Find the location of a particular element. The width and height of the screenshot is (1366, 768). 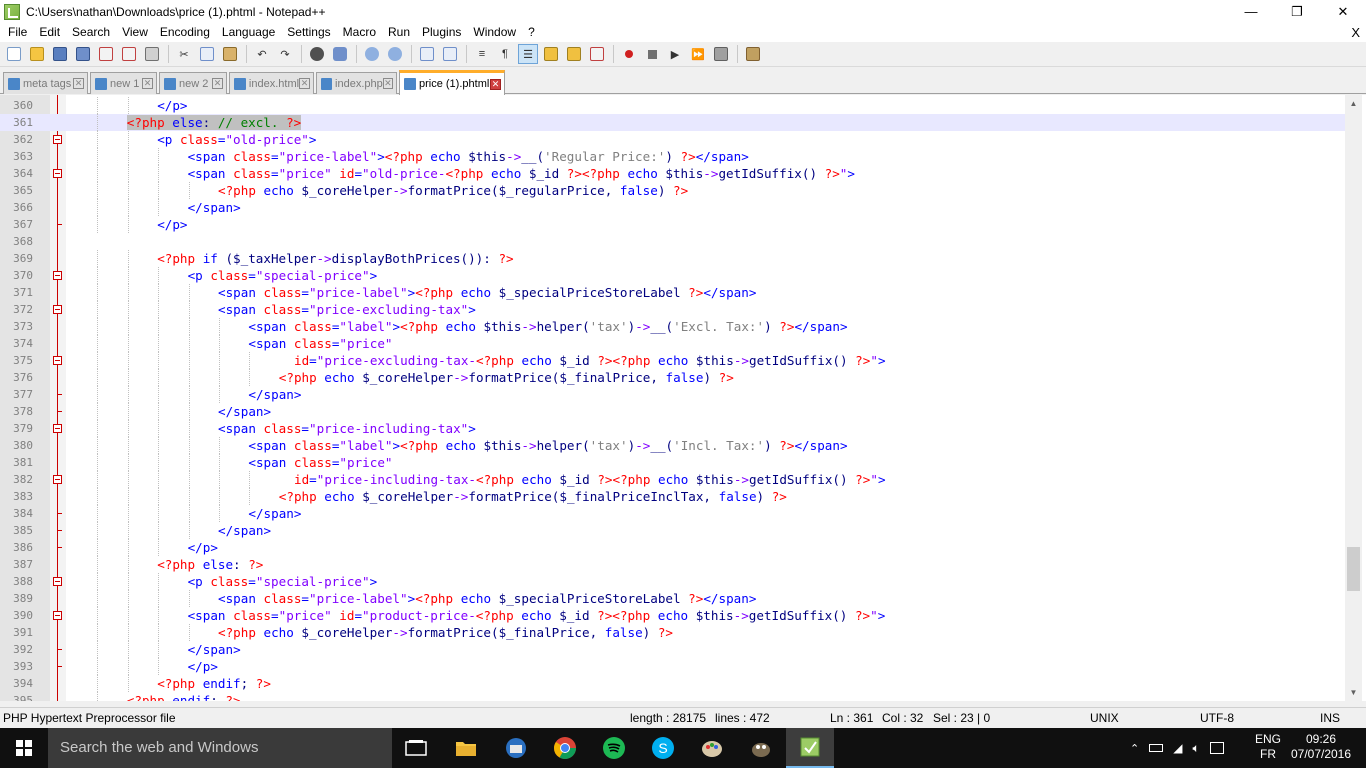

battery-icon is located at coordinates (1156, 748).